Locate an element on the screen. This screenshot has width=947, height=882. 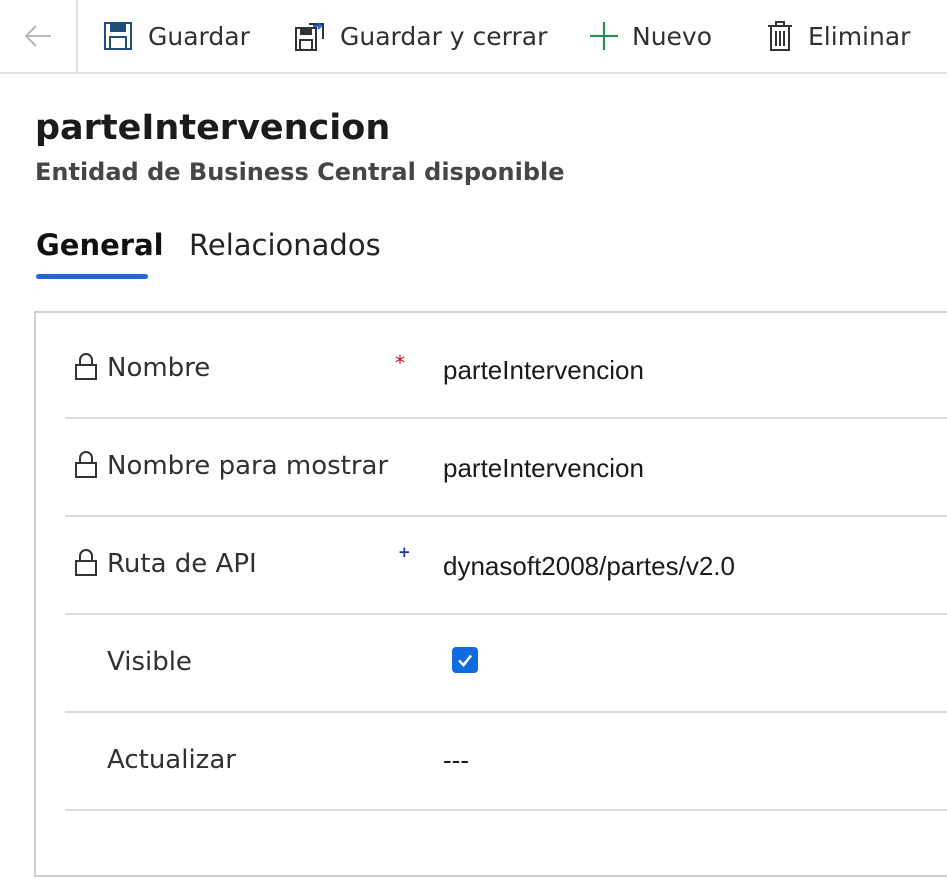
trash-icon is located at coordinates (780, 36).